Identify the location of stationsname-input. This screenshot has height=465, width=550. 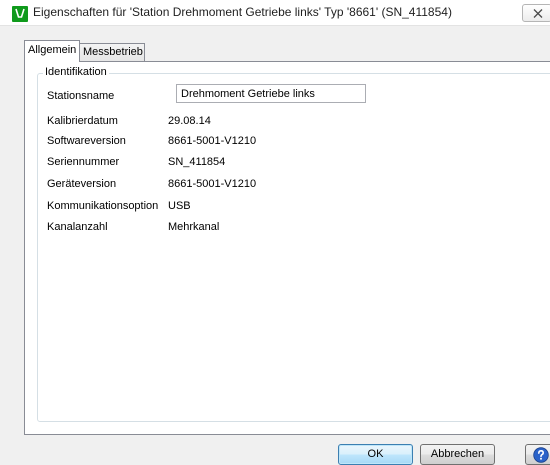
(271, 93).